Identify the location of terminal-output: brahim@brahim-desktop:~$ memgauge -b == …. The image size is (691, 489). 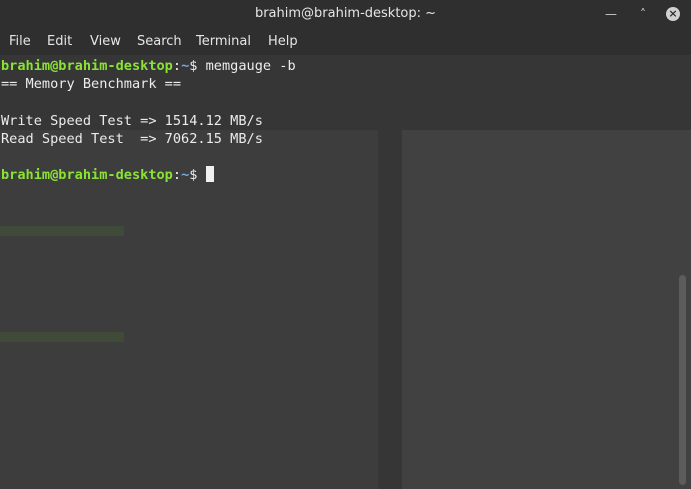
(148, 120).